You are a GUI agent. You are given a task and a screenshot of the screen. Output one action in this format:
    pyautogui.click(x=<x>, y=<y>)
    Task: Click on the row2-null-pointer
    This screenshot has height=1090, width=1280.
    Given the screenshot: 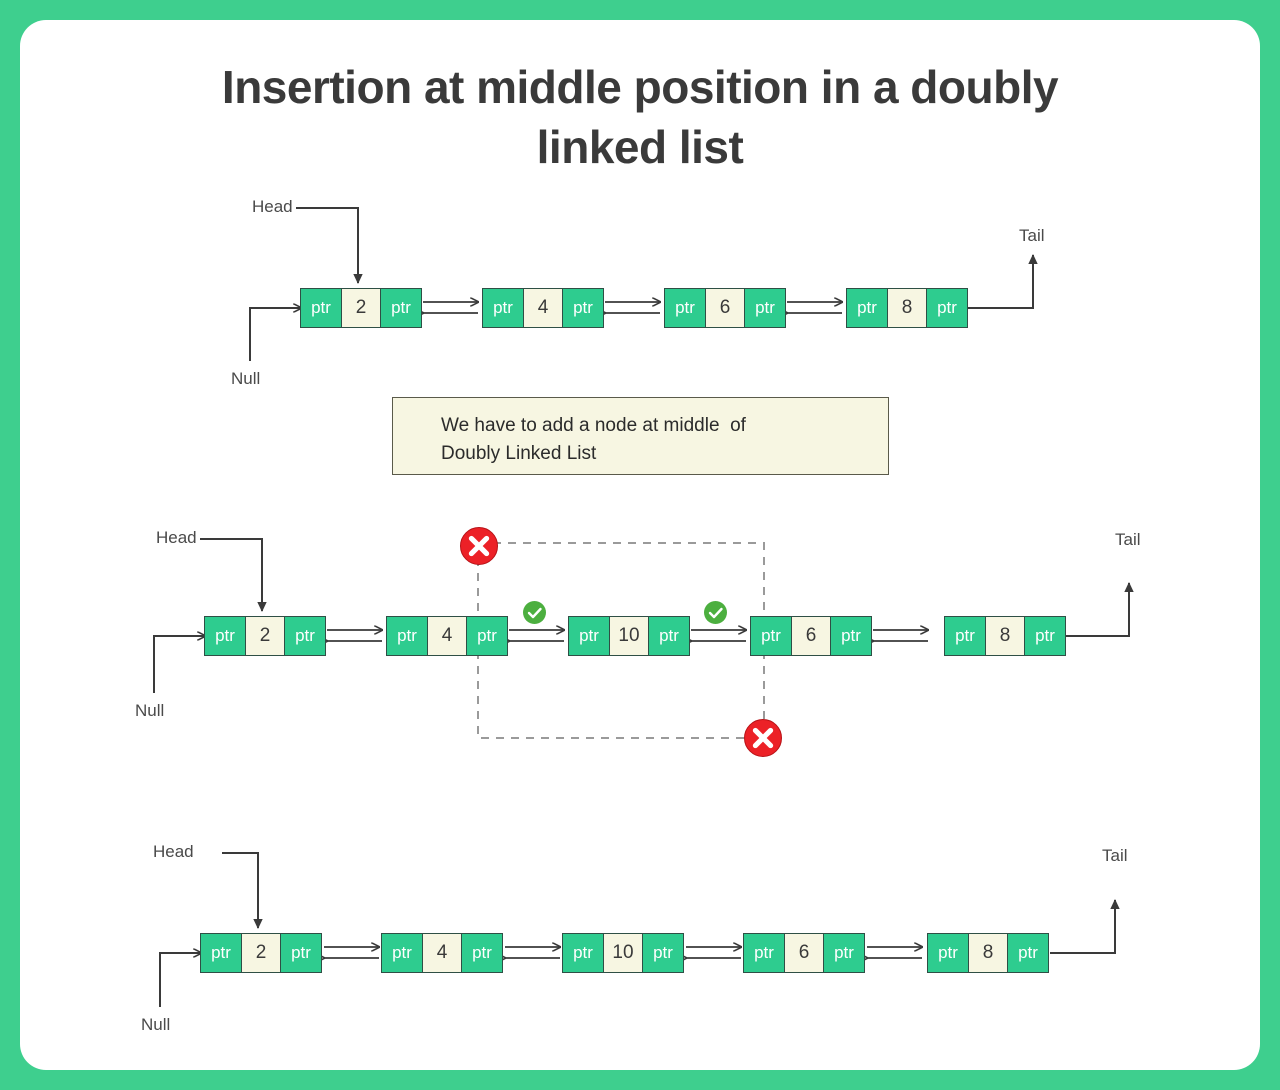 What is the action you would take?
    pyautogui.click(x=179, y=664)
    